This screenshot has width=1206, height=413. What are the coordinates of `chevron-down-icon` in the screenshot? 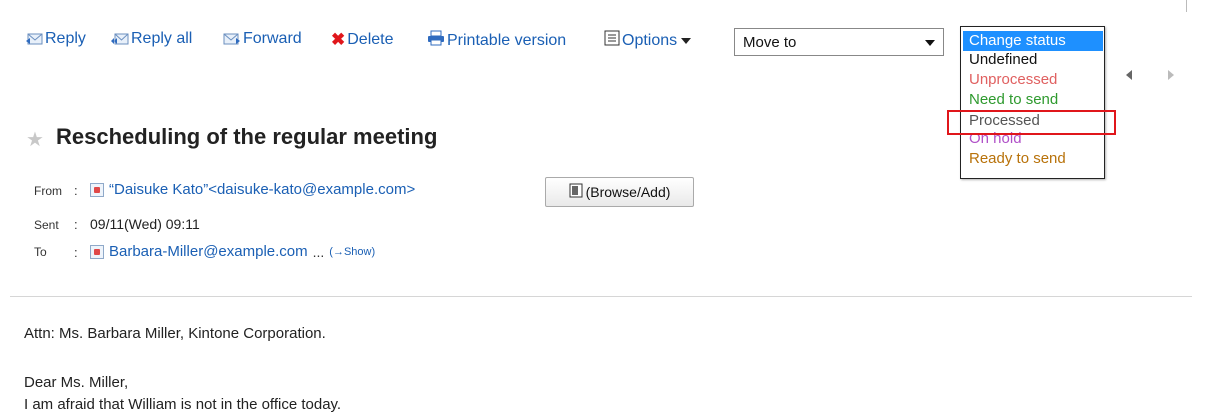 It's located at (930, 43).